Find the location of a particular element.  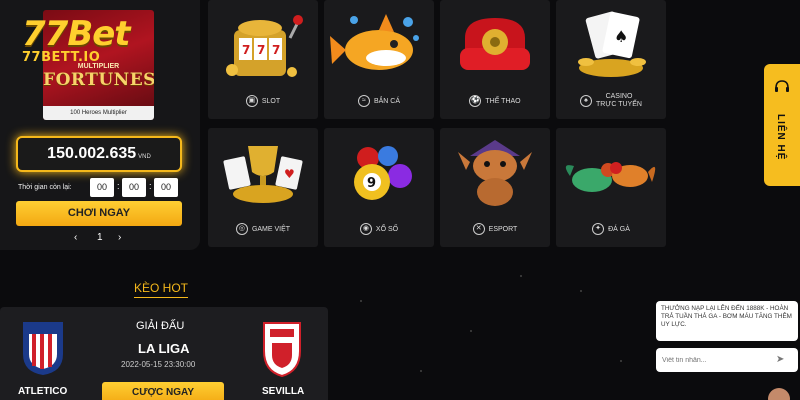

contact-label: LIÊN HỆ is located at coordinates (780, 137).